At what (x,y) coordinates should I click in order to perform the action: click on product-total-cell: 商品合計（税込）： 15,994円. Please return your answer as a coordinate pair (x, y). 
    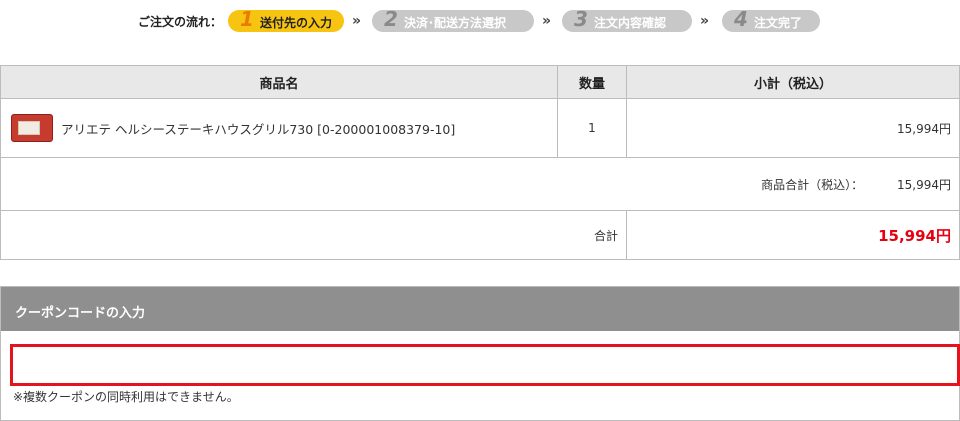
    Looking at the image, I should click on (480, 184).